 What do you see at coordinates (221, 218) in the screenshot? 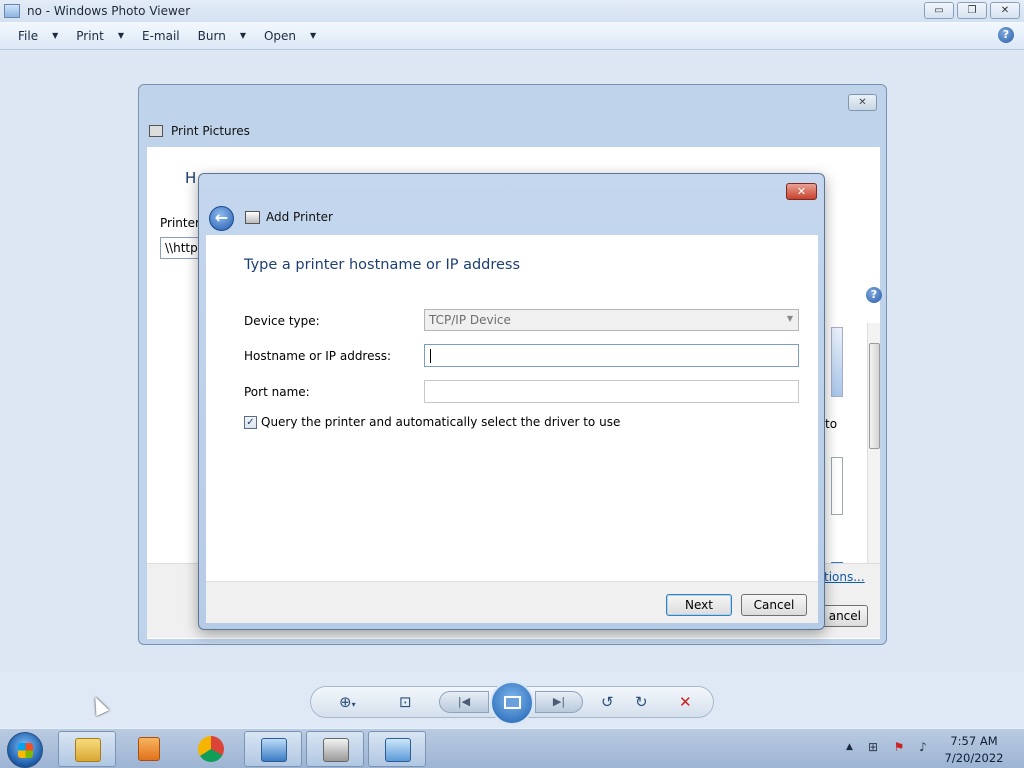
I see `back-arrow-icon: ←` at bounding box center [221, 218].